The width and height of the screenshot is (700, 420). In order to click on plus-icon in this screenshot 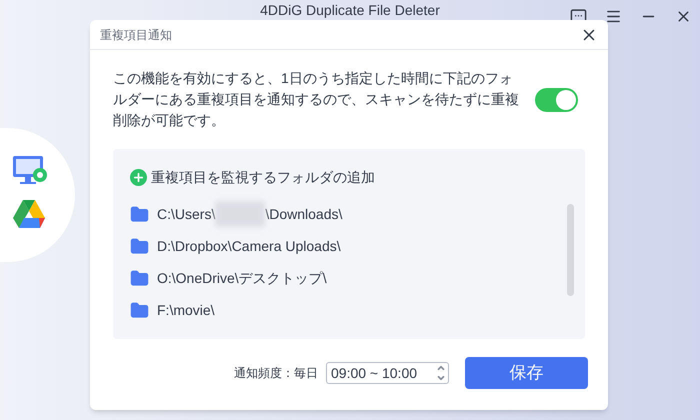, I will do `click(138, 177)`.